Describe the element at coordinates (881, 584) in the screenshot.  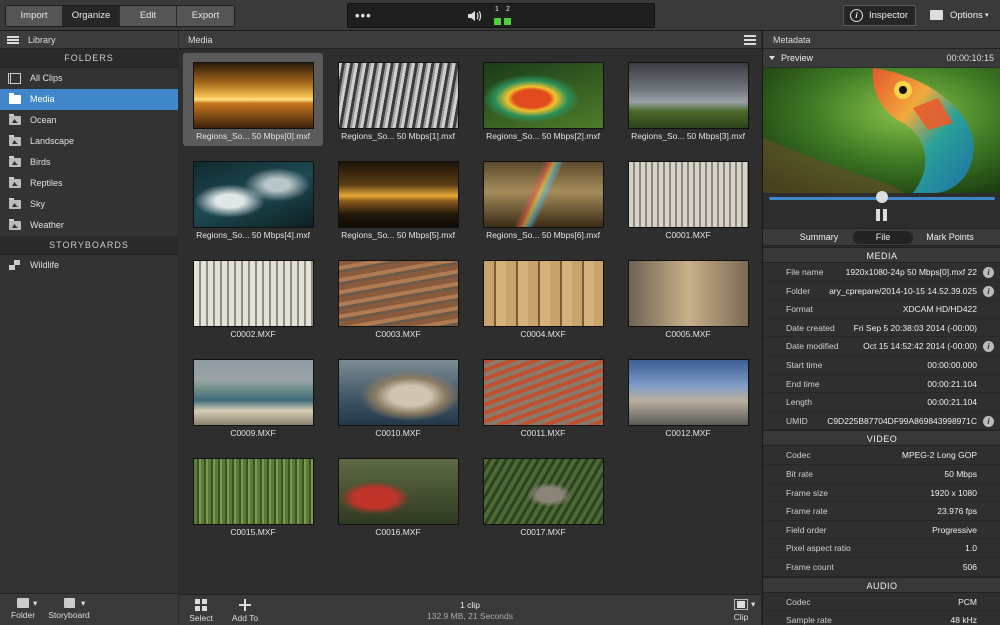
I see `metadata-section-header: AUDIO` at that location.